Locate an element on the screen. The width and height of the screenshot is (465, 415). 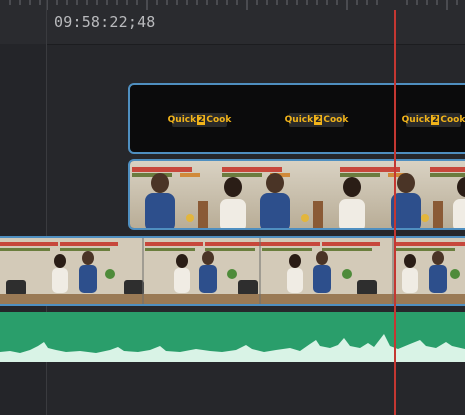
title-clip: Quick 2 Cook Quick 2 Cook Quick 2 Cook is located at coordinates (296, 118).